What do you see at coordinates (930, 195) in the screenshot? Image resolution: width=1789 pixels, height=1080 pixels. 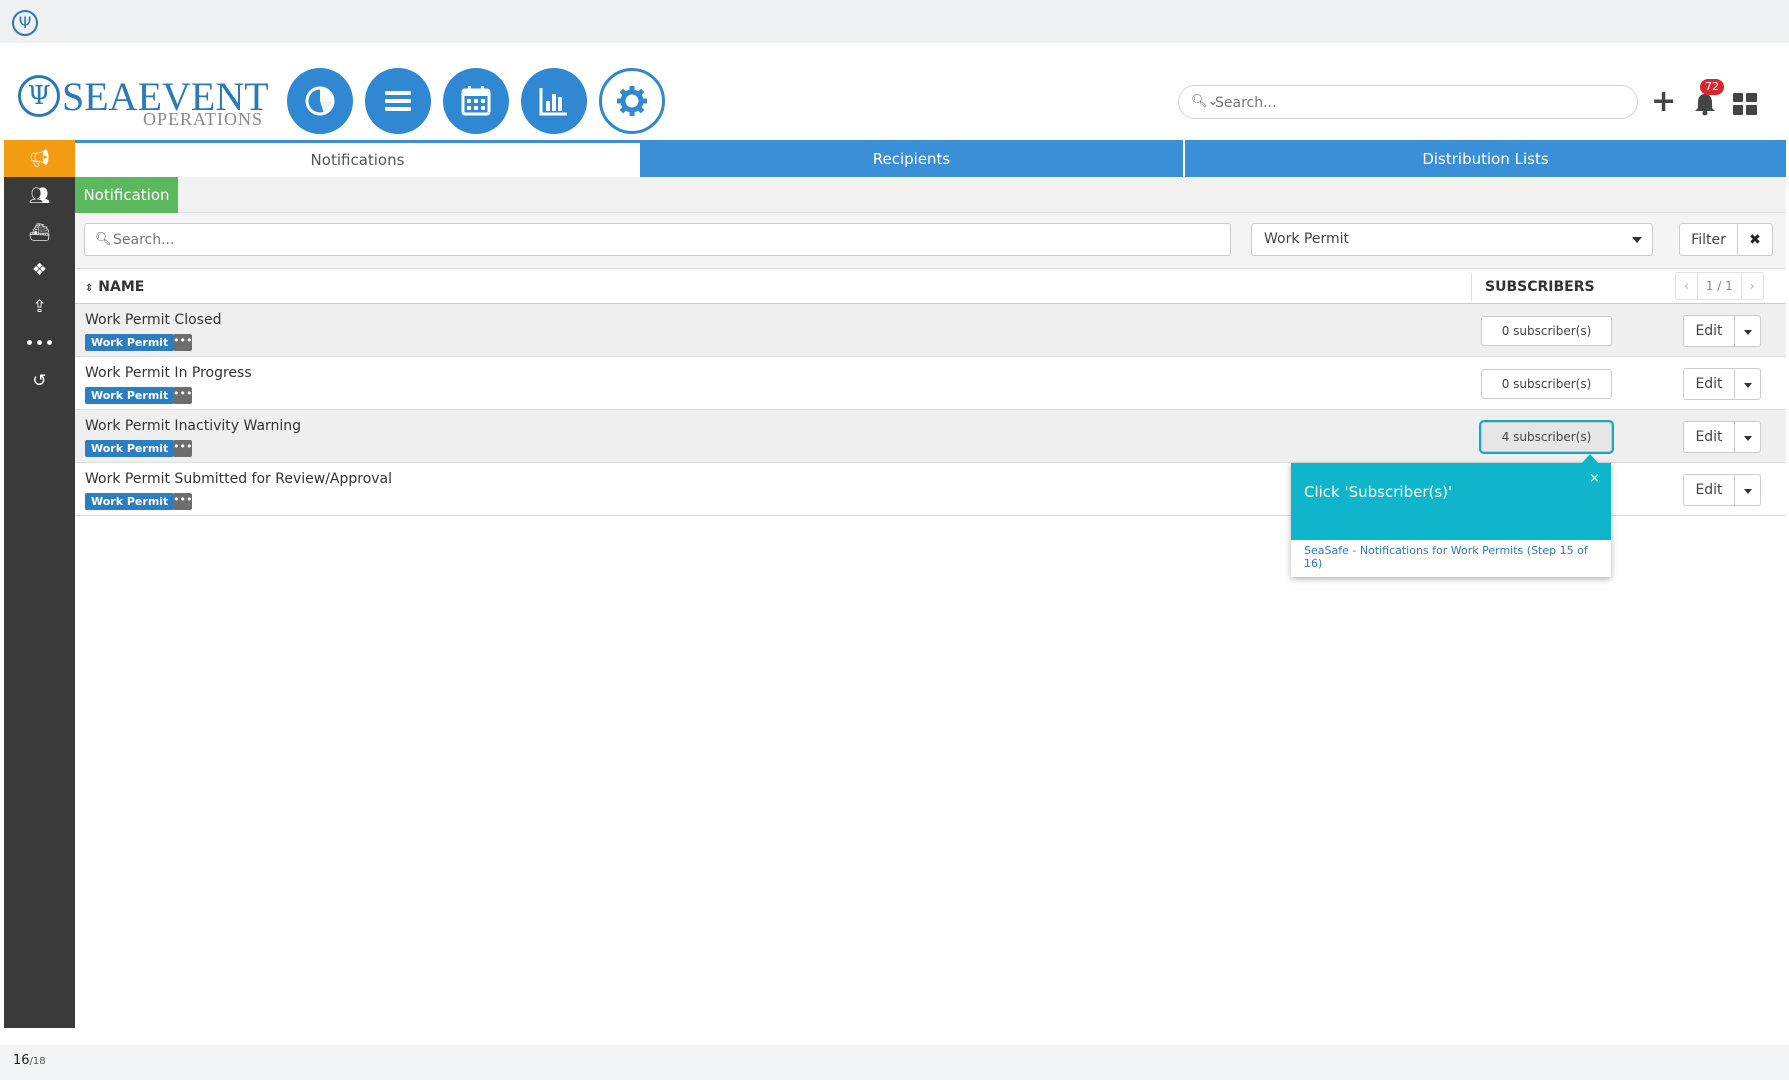 I see `sub-tab-bar: Notification` at bounding box center [930, 195].